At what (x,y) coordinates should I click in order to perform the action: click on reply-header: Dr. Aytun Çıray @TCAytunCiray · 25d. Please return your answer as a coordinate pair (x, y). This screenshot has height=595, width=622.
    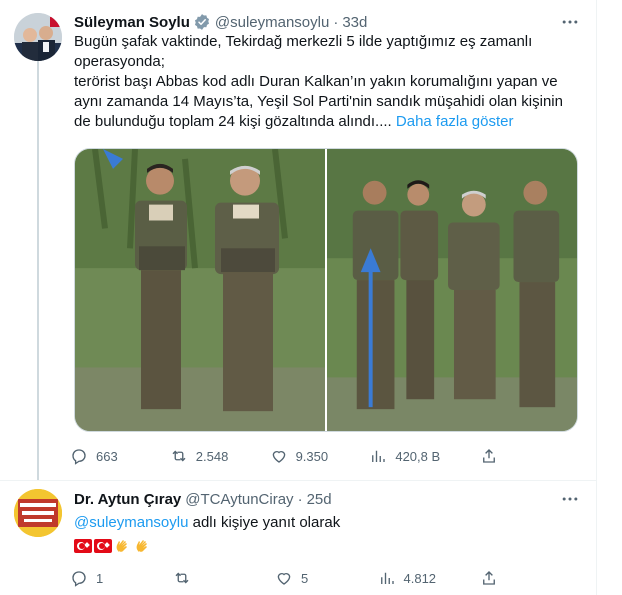
    Looking at the image, I should click on (203, 499).